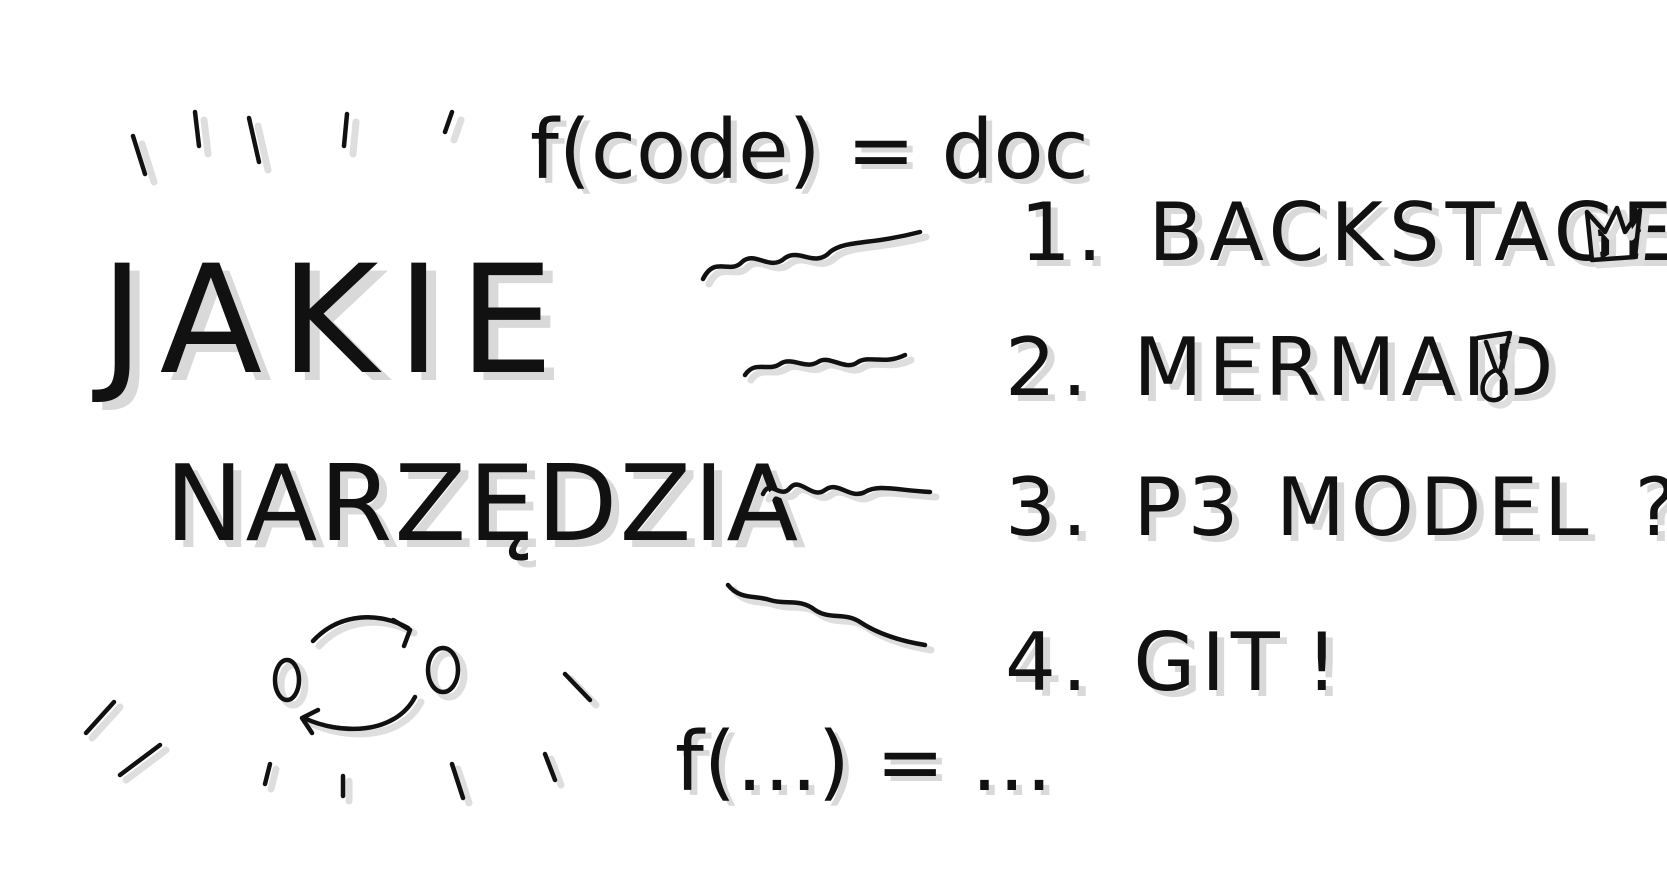 The width and height of the screenshot is (1667, 875). Describe the element at coordinates (297, 147) in the screenshot. I see `emphasis-ticks-top` at that location.